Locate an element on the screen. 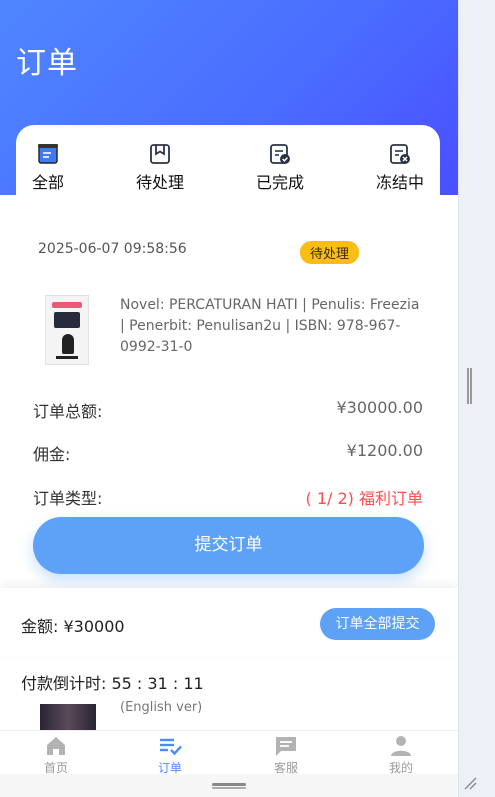 Image resolution: width=495 pixels, height=797 pixels. orders-icon is located at coordinates (170, 746).